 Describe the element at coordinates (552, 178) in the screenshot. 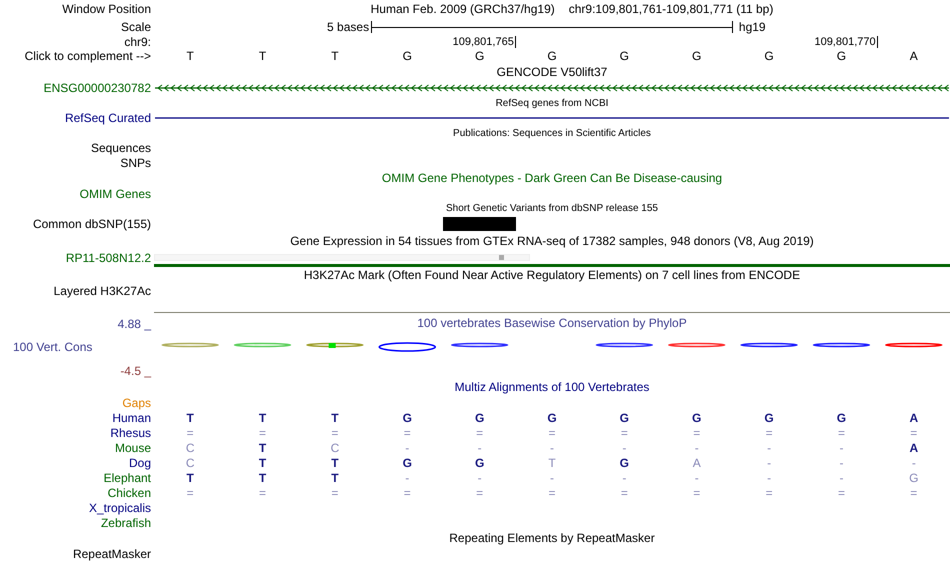

I see `track-title: OMIM Gene Phenotypes - Dark Green Can Be Disease-causing` at that location.